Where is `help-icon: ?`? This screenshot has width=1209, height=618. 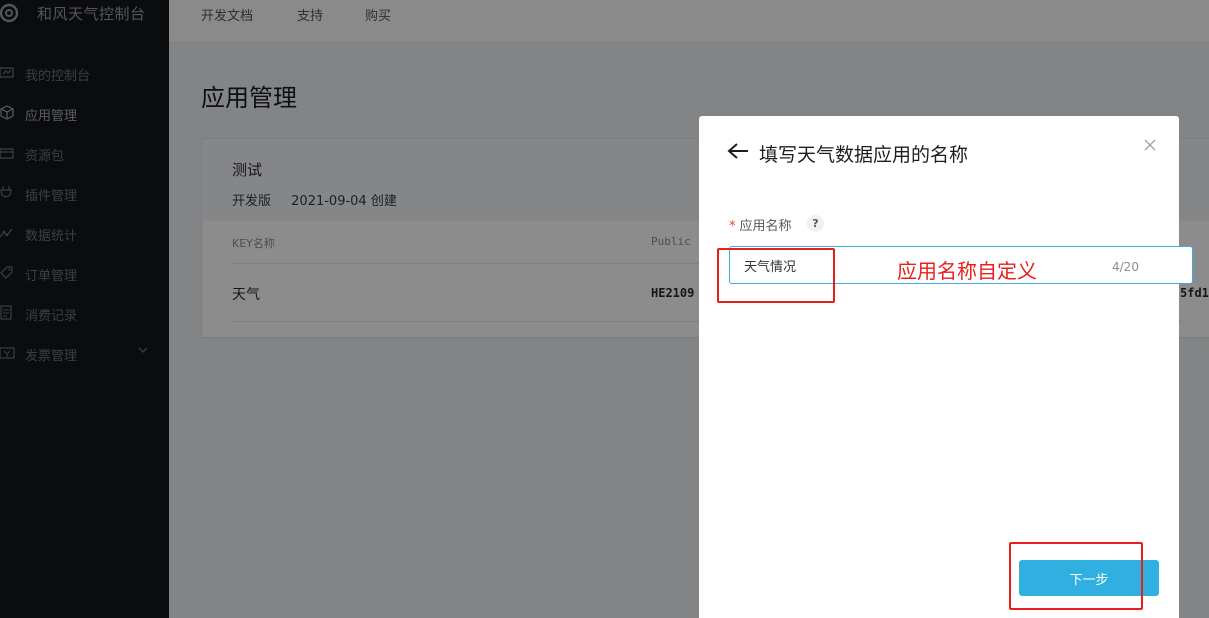
help-icon: ? is located at coordinates (815, 223).